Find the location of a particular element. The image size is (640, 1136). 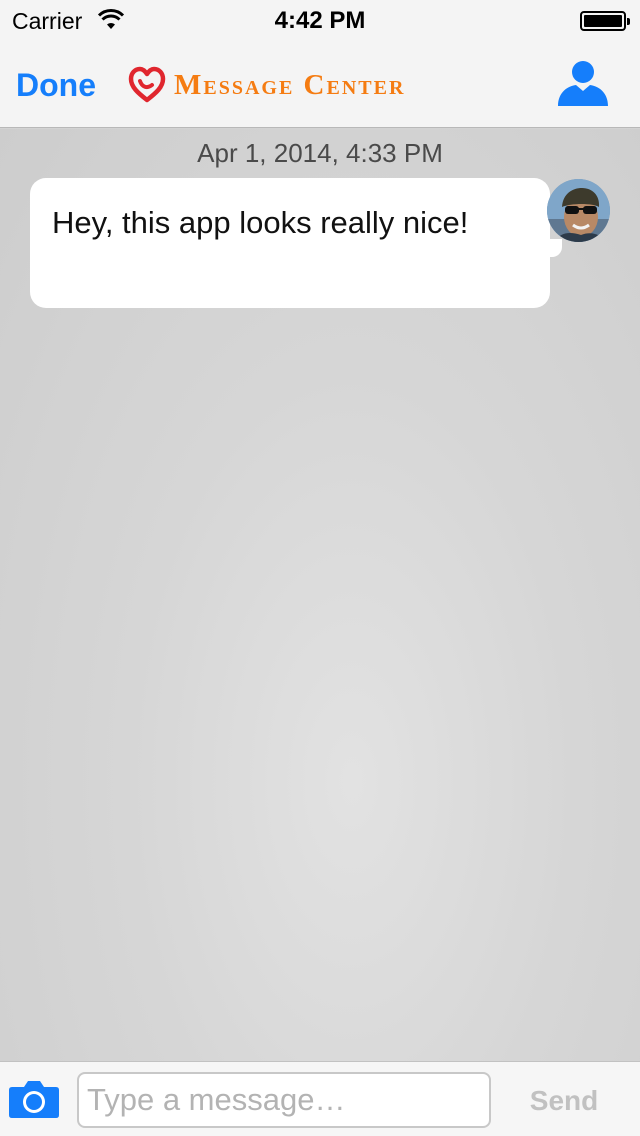

navigation-bar: Done Message Center is located at coordinates (320, 84).